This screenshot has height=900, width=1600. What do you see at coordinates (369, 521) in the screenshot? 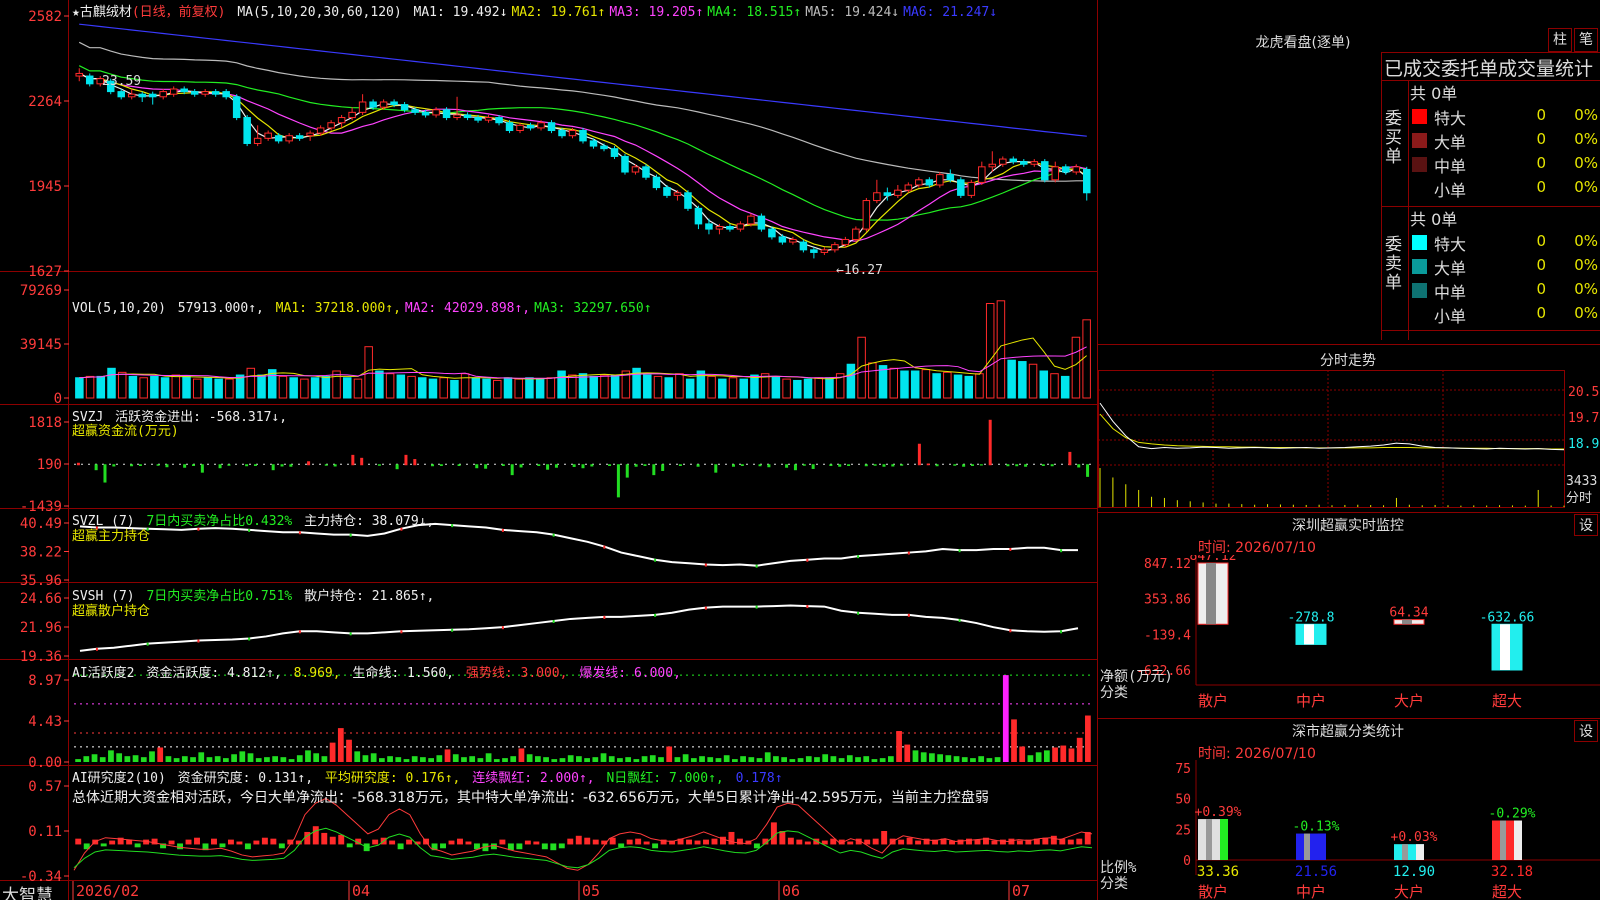
I see `svzl-title: 主力持仓: 38.079↓,` at bounding box center [369, 521].